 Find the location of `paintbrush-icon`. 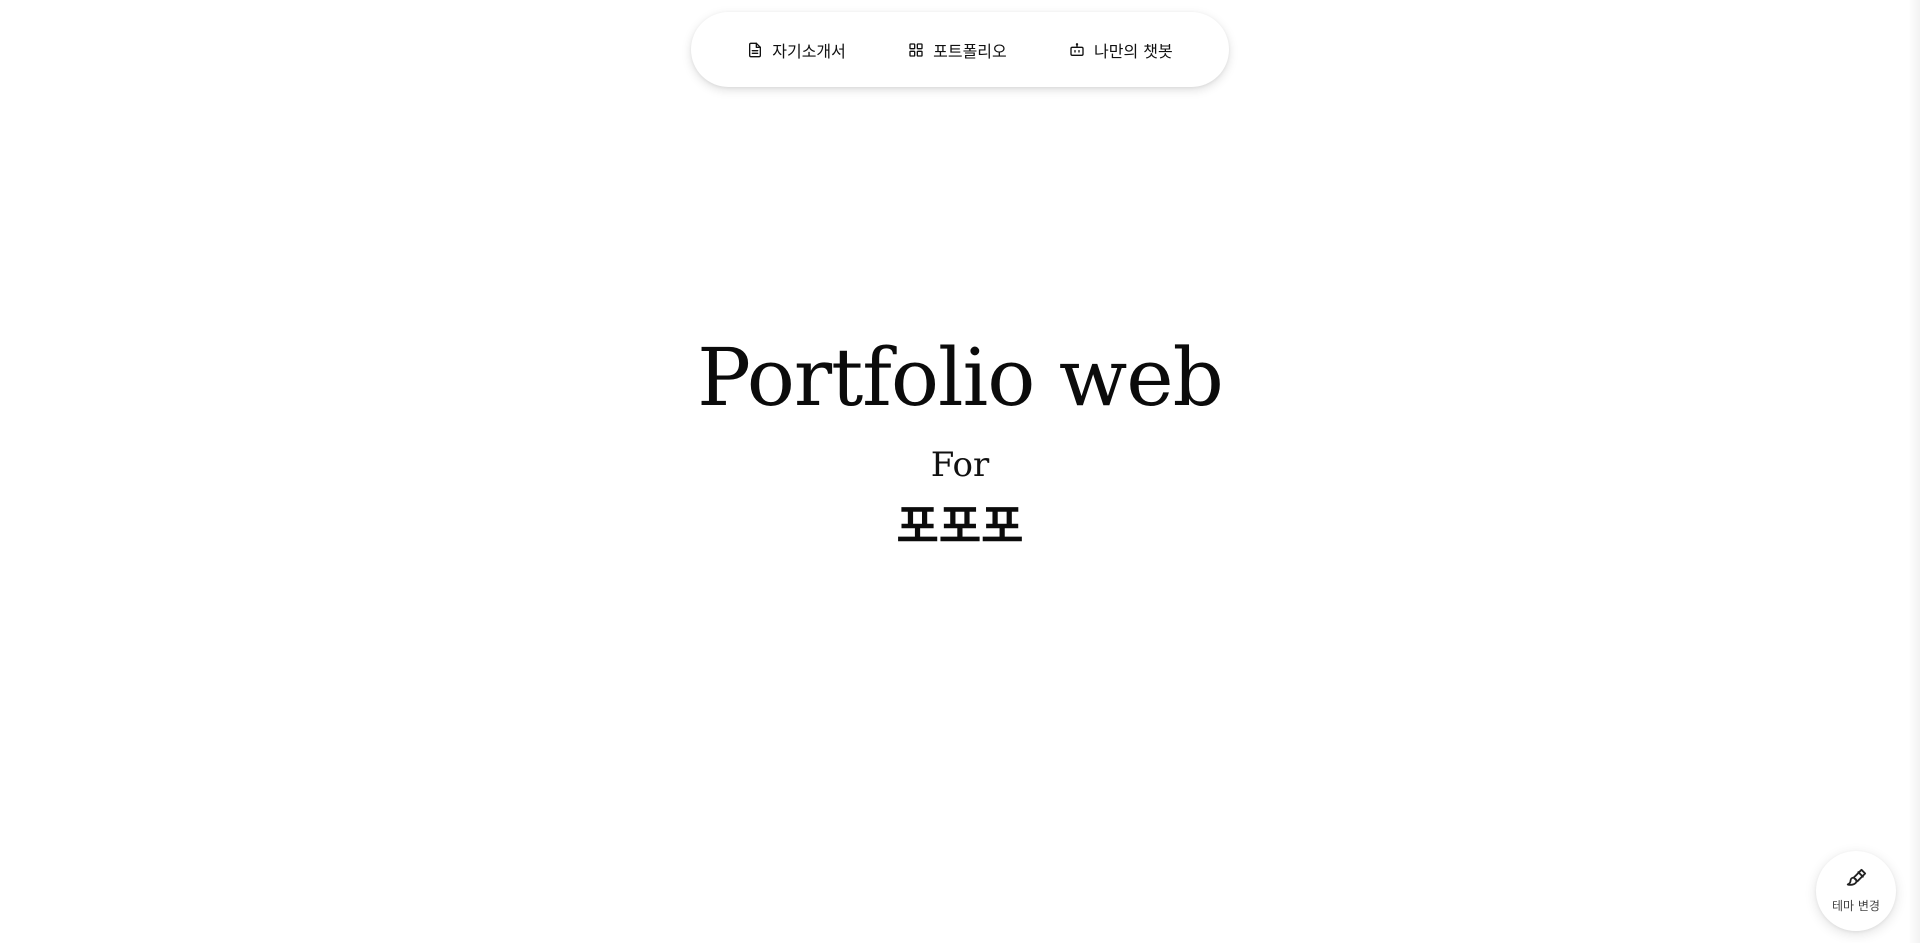

paintbrush-icon is located at coordinates (1856, 881).